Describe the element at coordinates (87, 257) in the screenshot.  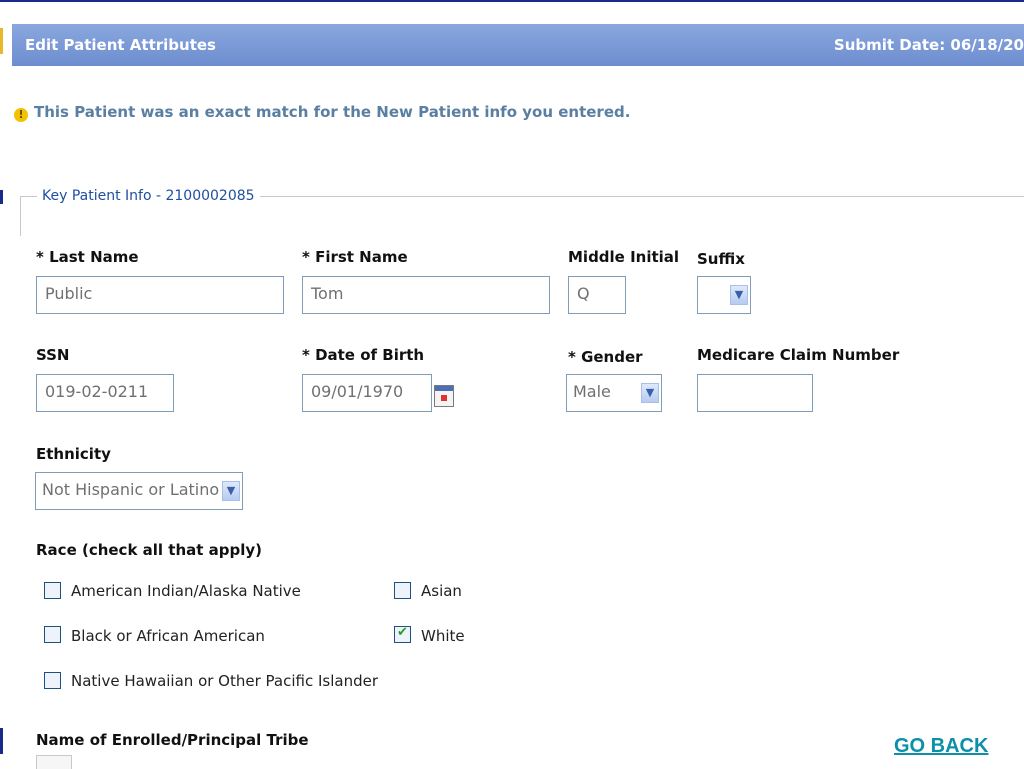
I see `last-name-label: * Last Name` at that location.